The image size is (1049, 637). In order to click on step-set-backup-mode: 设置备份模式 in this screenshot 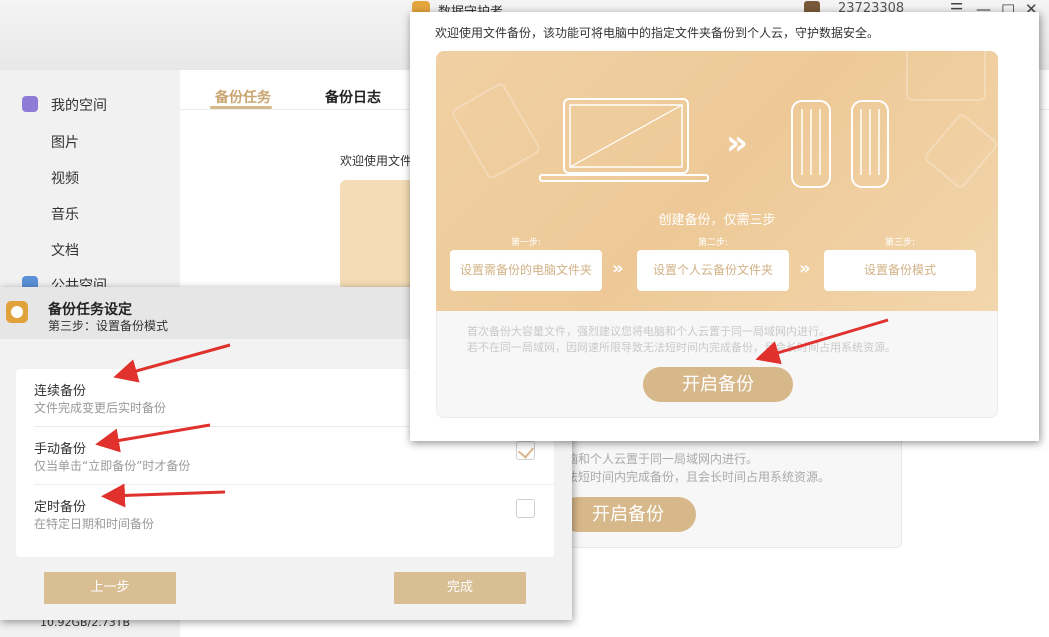, I will do `click(900, 270)`.